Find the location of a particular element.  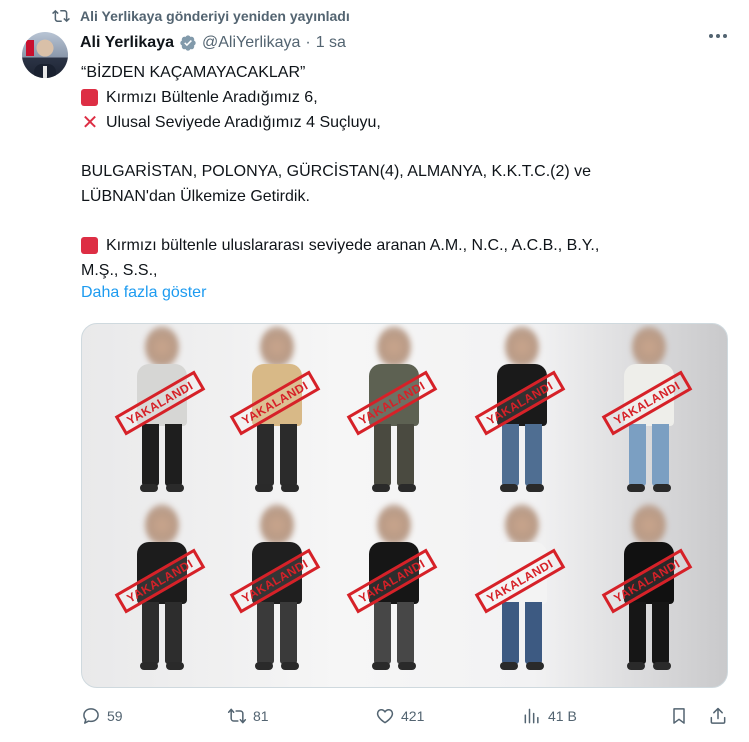

tweet-text-line: LÜBNAN'dan Ülkemize Getirdik. is located at coordinates (401, 196).